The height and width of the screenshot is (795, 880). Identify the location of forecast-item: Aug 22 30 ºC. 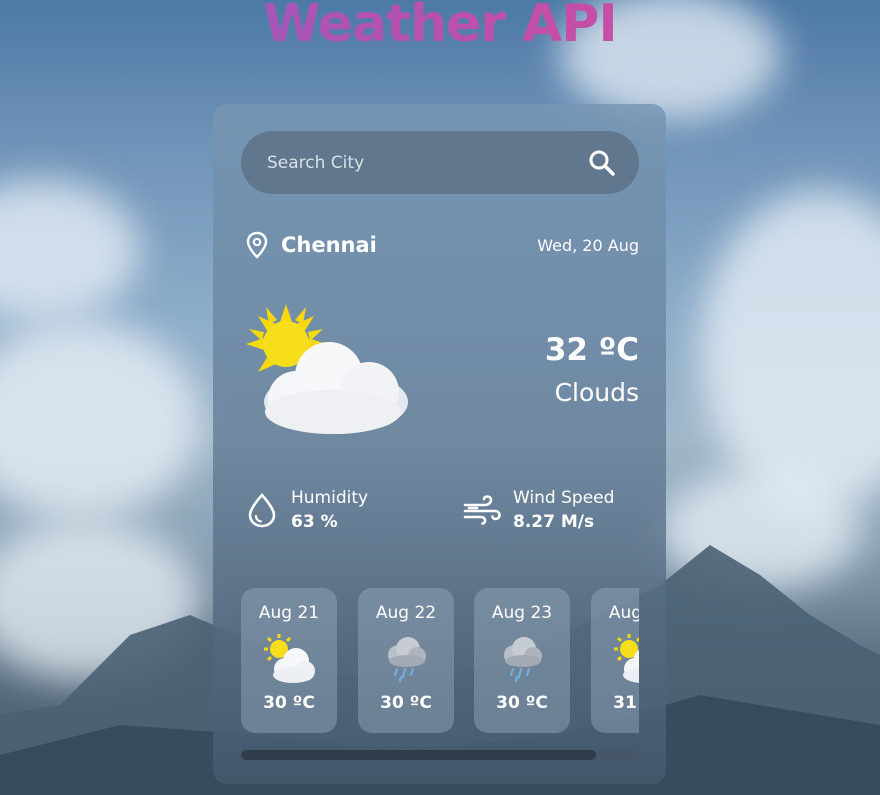
(406, 660).